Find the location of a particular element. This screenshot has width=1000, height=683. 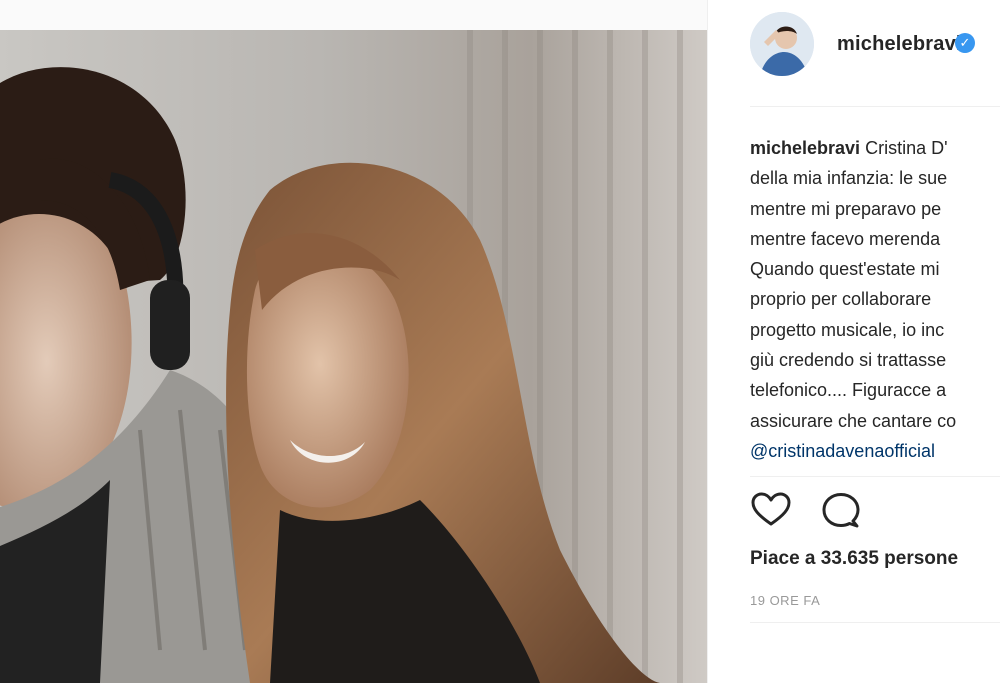

comment-icon is located at coordinates (841, 510).